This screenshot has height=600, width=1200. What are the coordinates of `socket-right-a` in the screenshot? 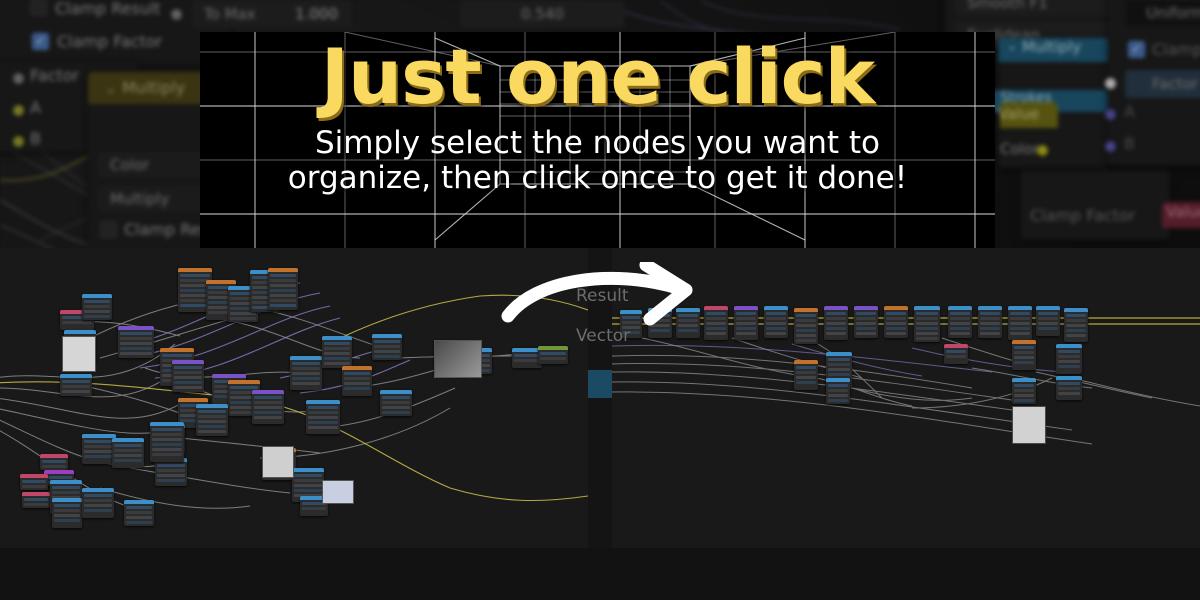 It's located at (1110, 114).